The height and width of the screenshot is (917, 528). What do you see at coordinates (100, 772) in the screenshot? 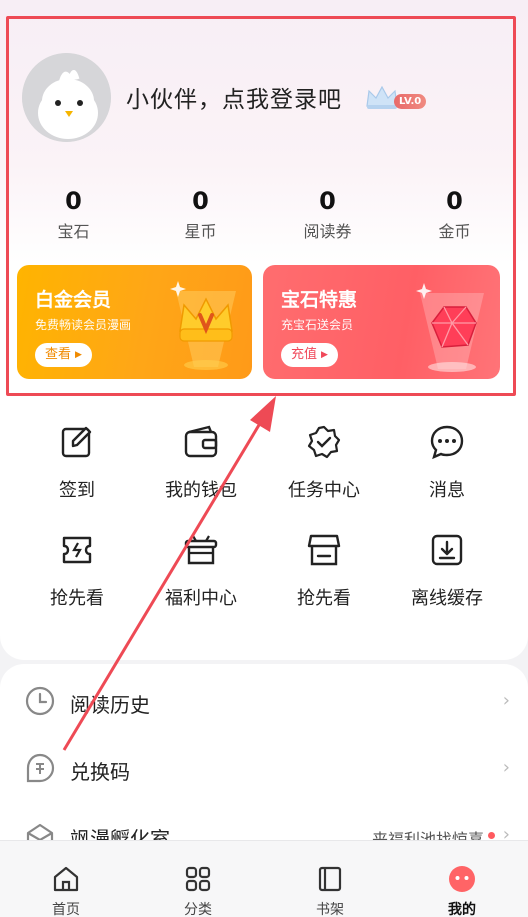
I see `list-item-label: 兑换码` at bounding box center [100, 772].